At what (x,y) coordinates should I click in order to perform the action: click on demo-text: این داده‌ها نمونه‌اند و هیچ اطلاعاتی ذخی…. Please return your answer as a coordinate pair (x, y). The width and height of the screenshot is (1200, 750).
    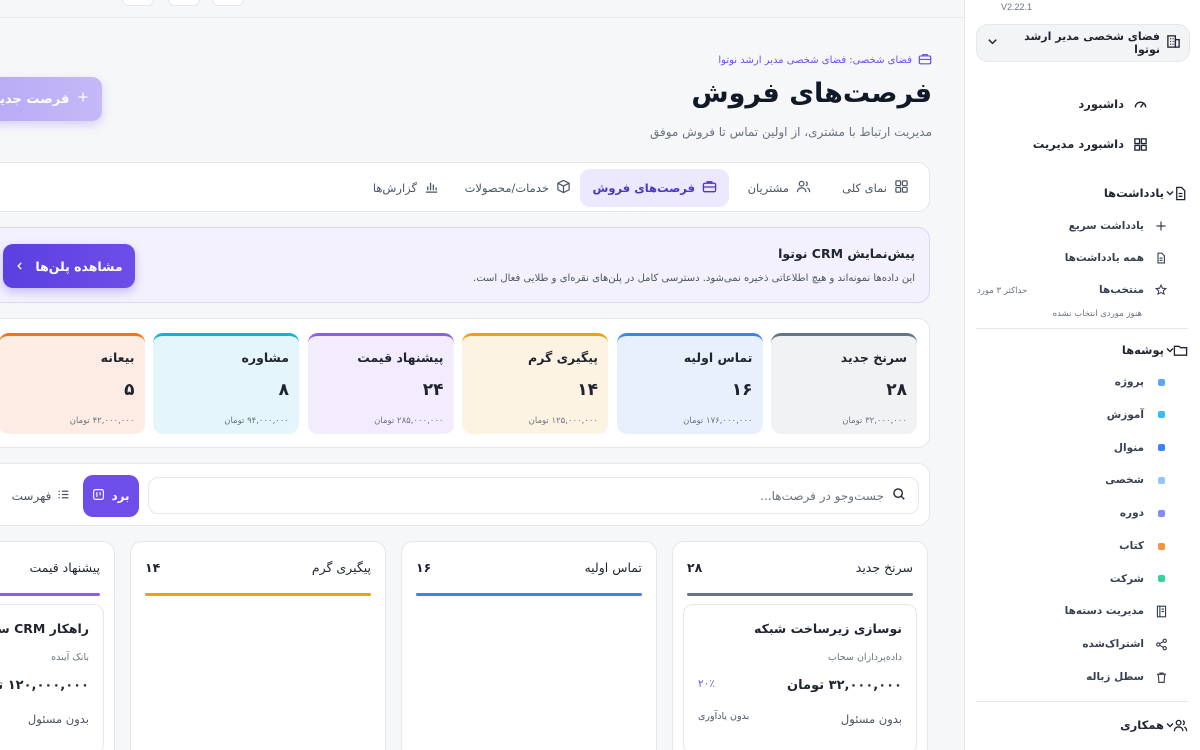
    Looking at the image, I should click on (694, 278).